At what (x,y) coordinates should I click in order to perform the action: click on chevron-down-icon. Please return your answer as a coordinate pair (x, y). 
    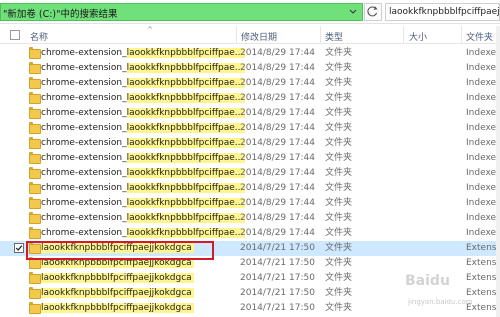
    Looking at the image, I should click on (353, 12).